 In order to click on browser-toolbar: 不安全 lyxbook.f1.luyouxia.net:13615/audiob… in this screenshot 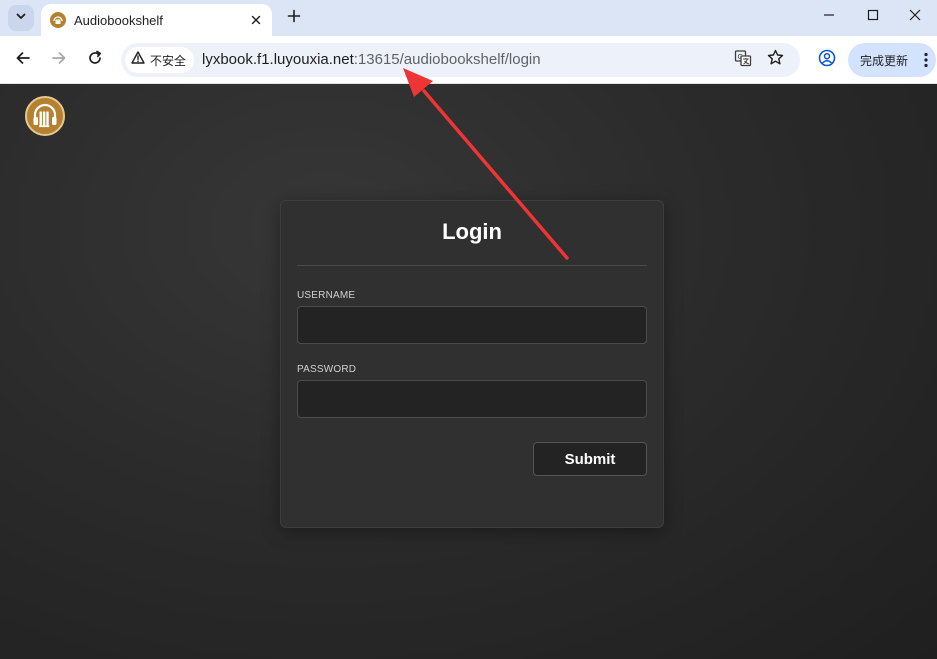, I will do `click(468, 60)`.